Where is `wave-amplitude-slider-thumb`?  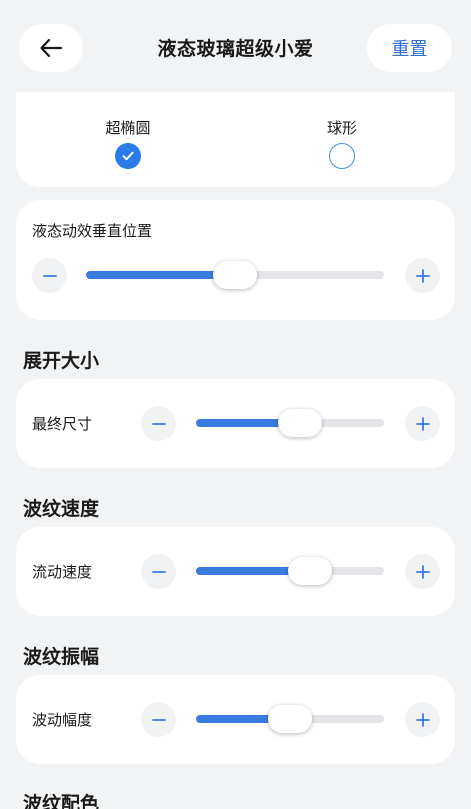 wave-amplitude-slider-thumb is located at coordinates (290, 719).